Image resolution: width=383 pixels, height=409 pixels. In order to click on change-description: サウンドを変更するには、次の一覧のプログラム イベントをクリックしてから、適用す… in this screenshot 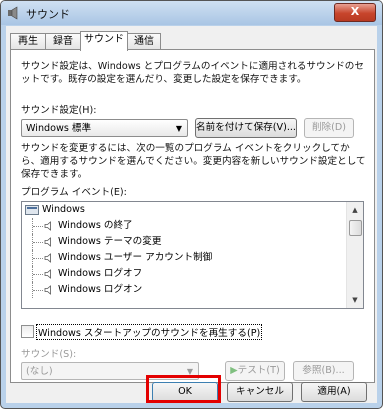, I will do `click(193, 161)`.